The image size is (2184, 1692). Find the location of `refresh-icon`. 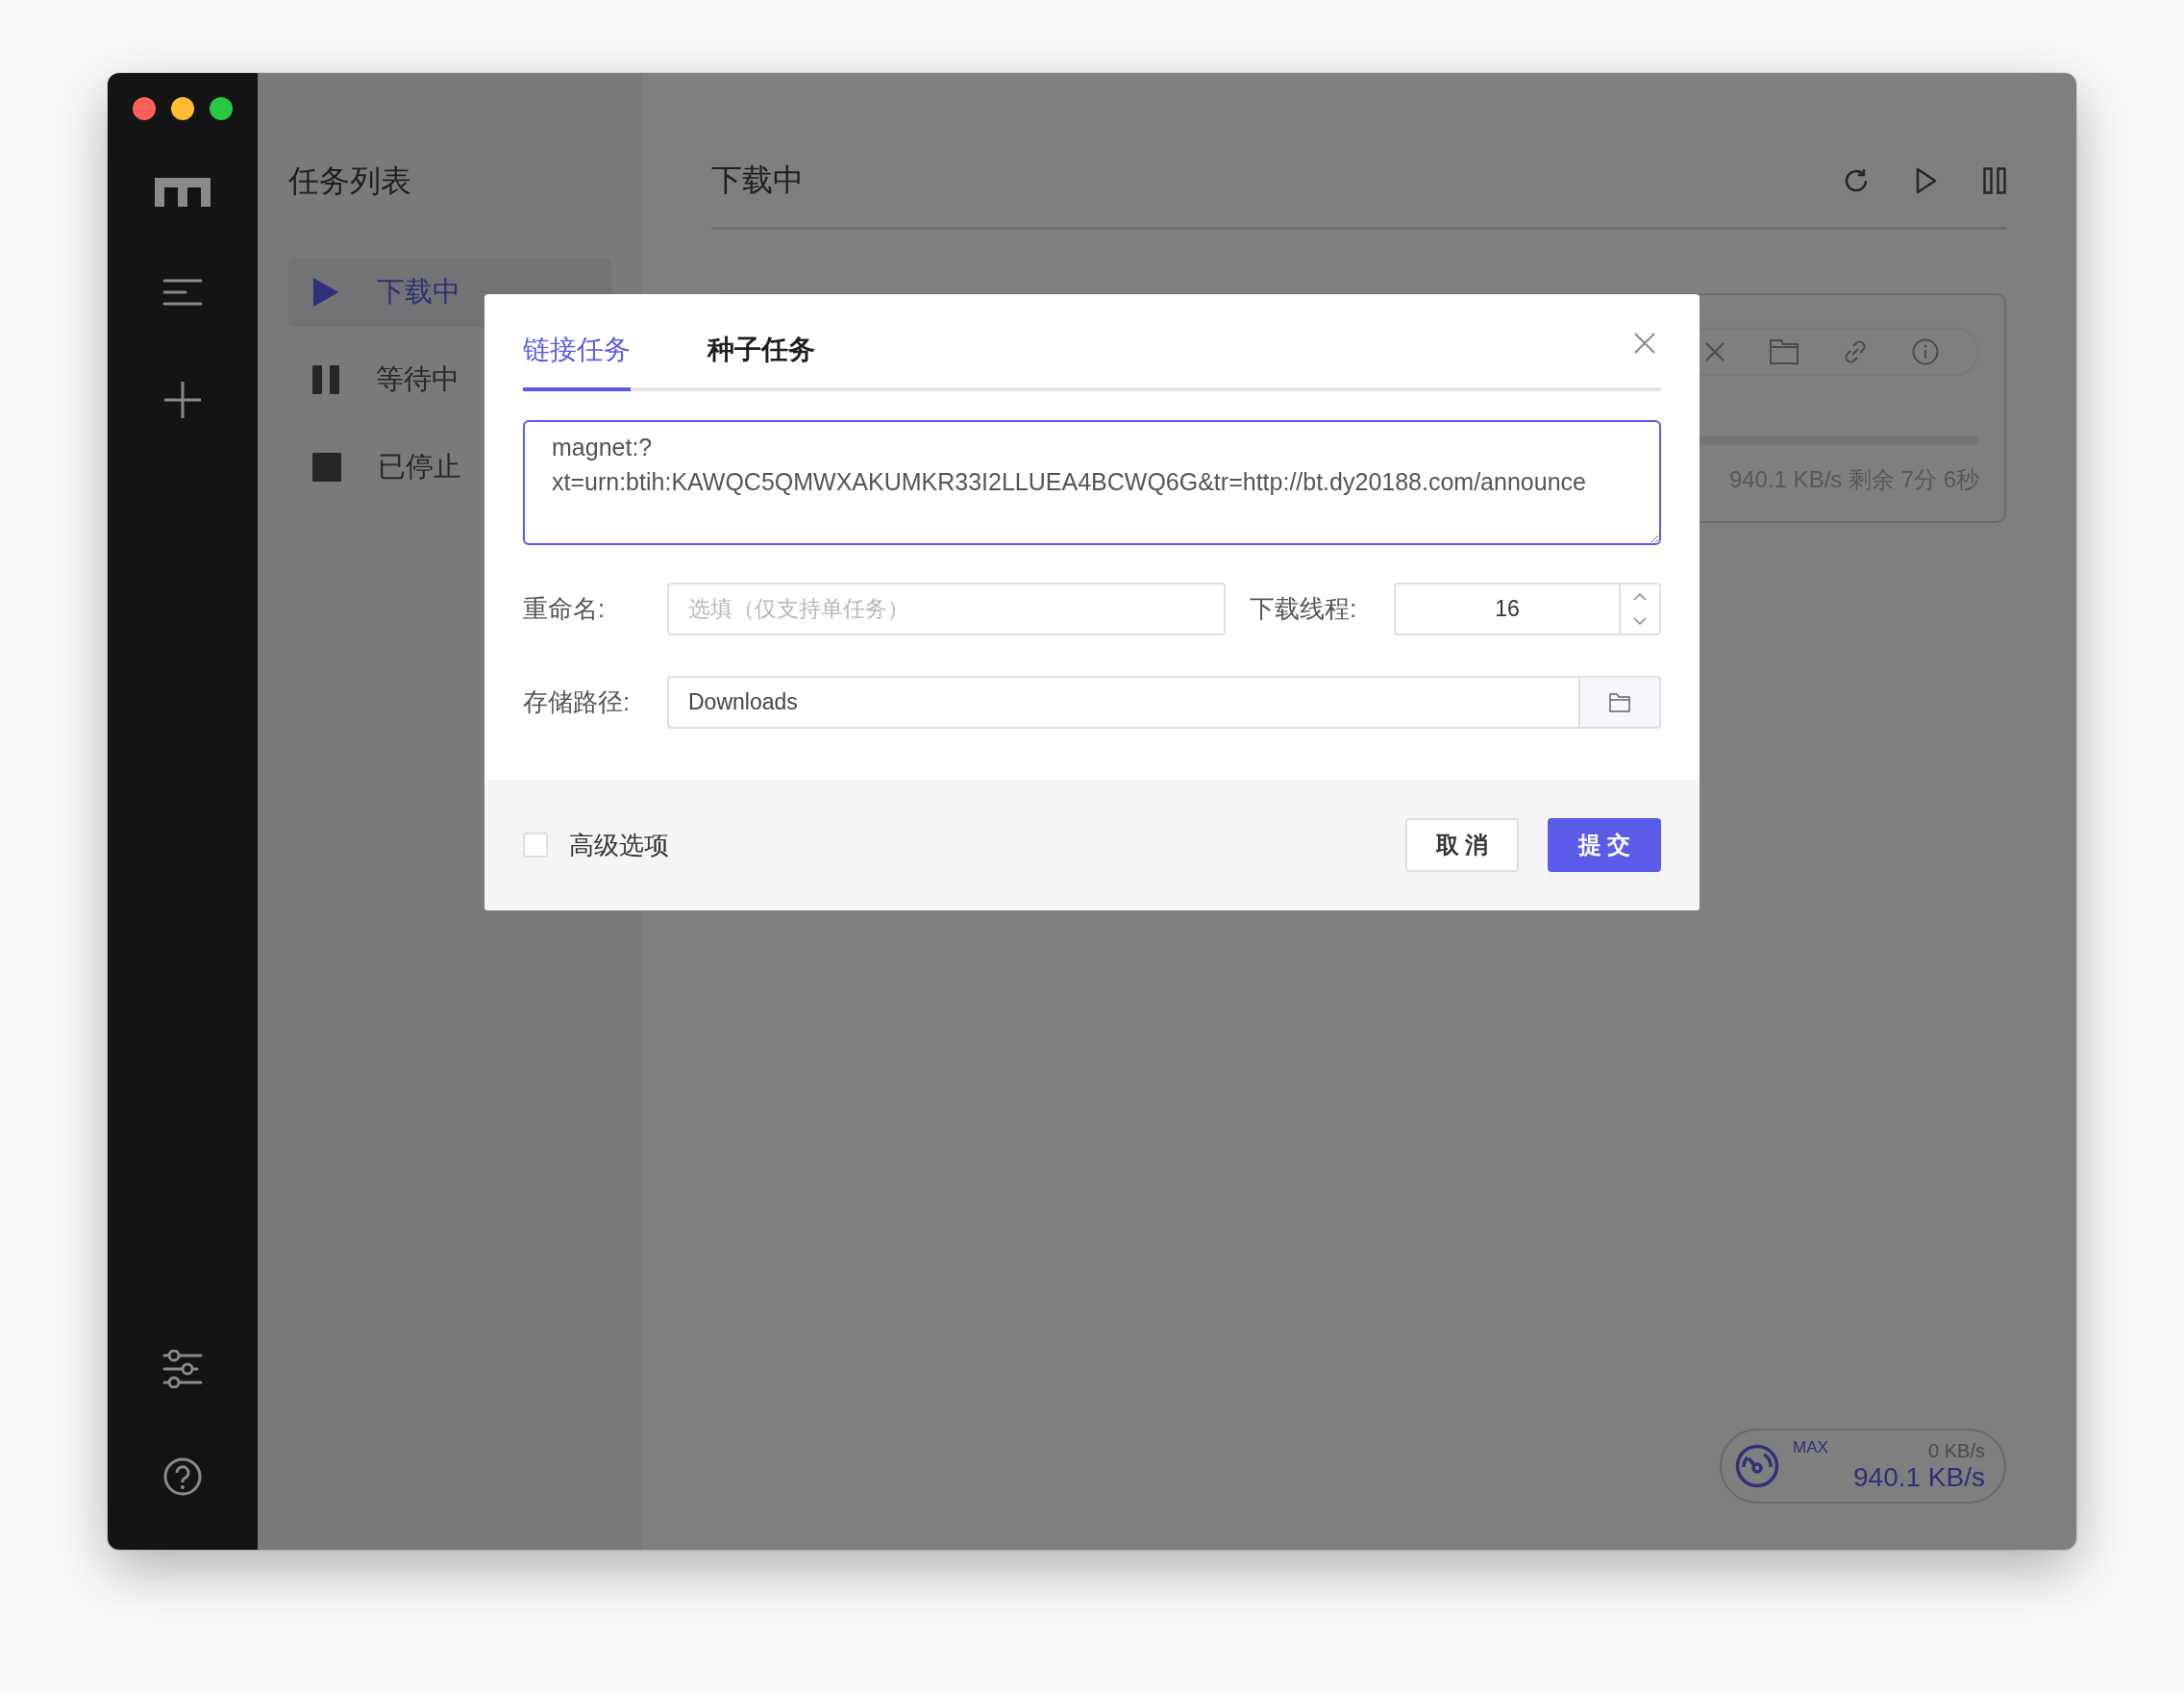

refresh-icon is located at coordinates (1857, 180).